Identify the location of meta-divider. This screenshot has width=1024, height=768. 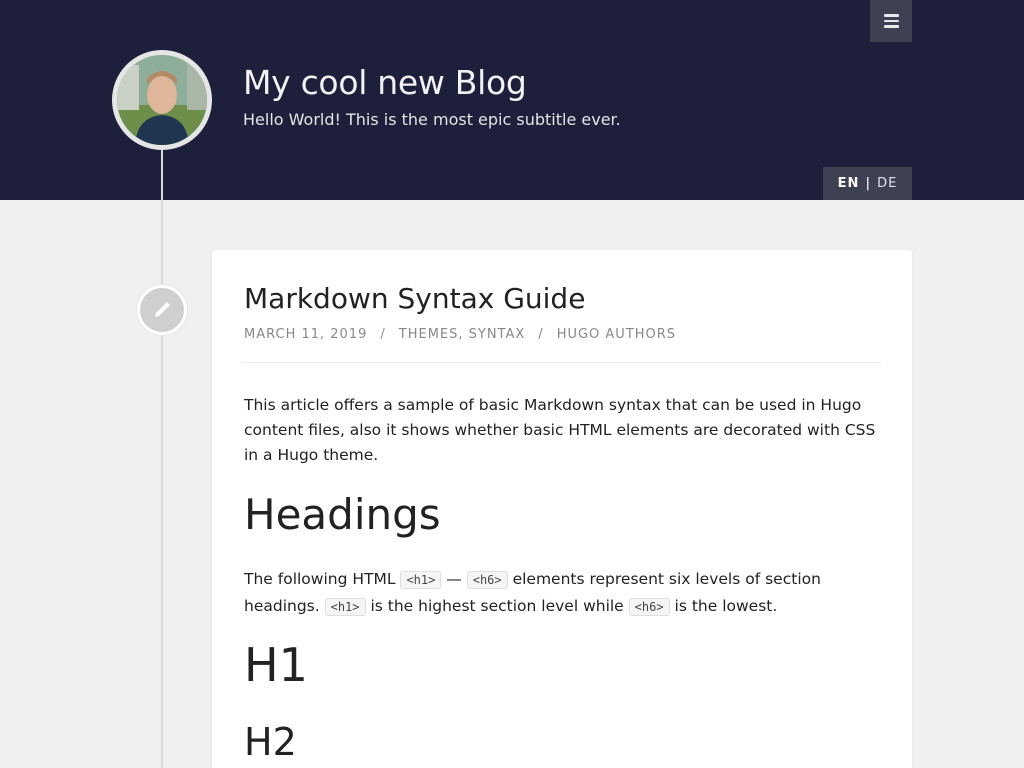
(562, 362).